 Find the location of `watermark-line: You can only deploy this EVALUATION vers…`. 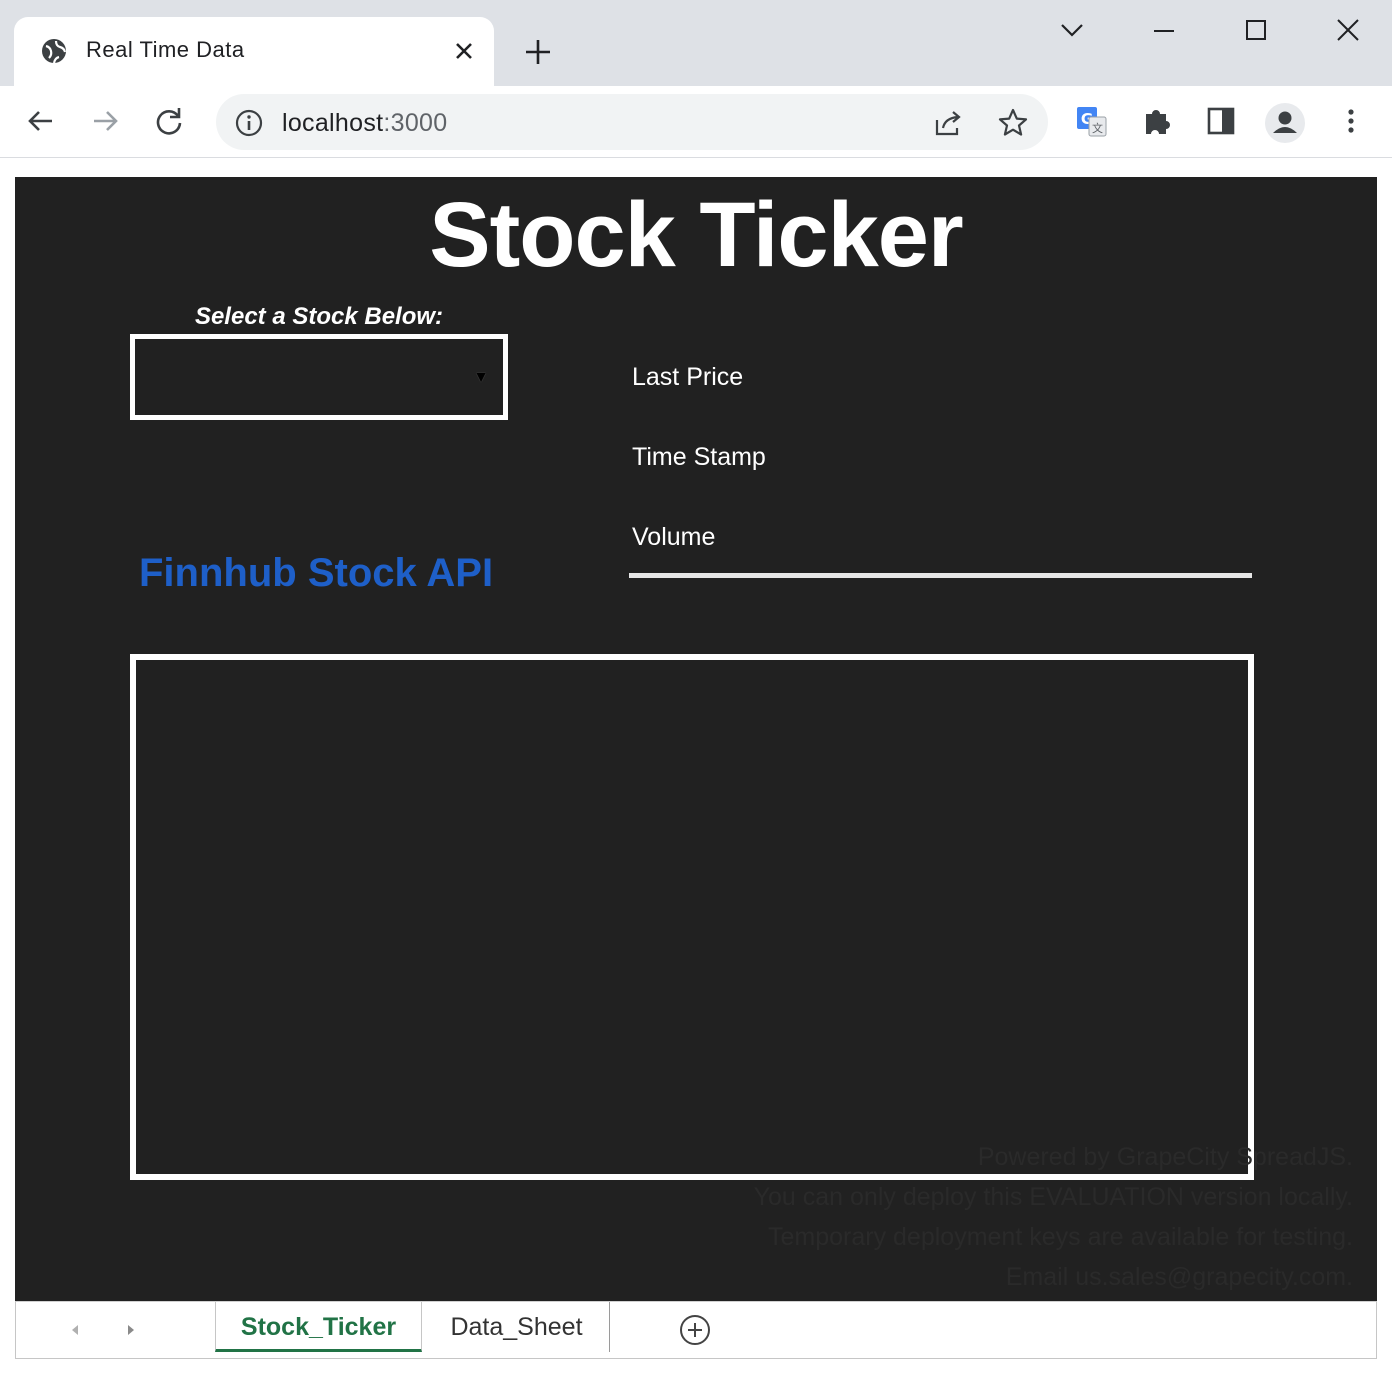

watermark-line: You can only deploy this EVALUATION vers… is located at coordinates (1053, 1197).